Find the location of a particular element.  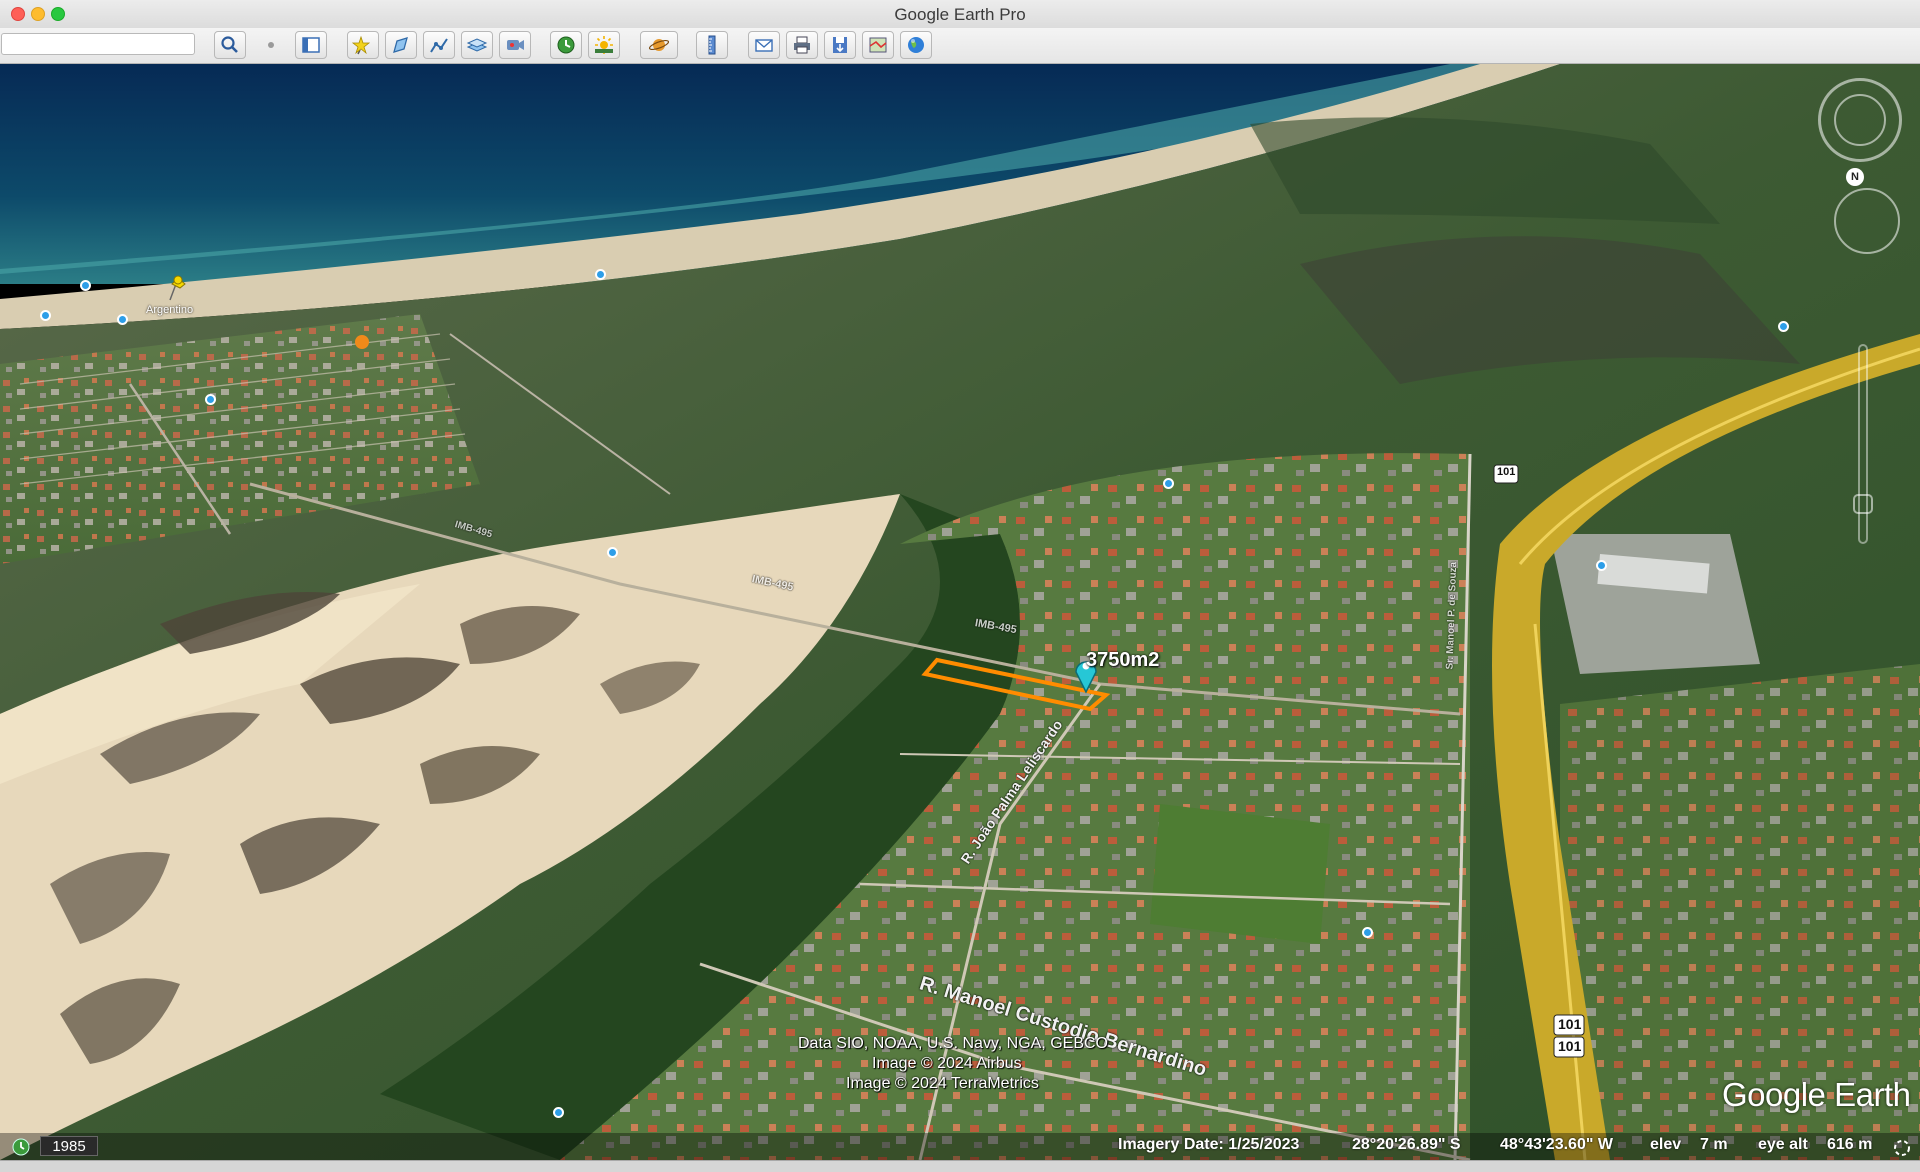

sunlight-button is located at coordinates (604, 45).